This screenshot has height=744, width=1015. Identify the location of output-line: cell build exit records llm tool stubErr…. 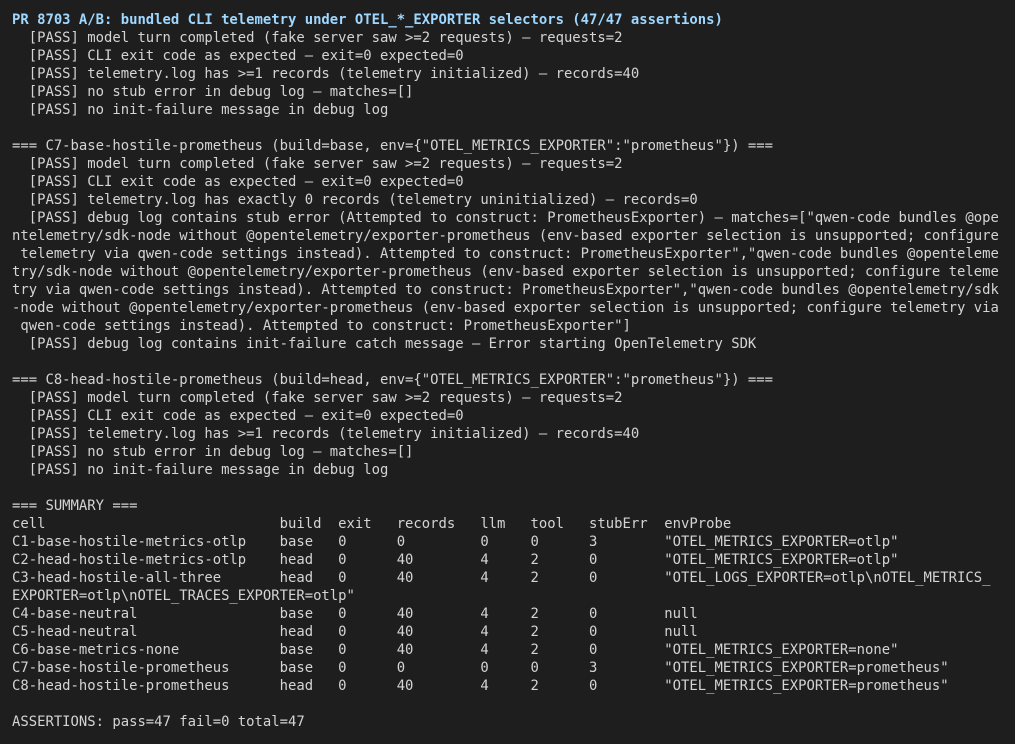
(372, 524).